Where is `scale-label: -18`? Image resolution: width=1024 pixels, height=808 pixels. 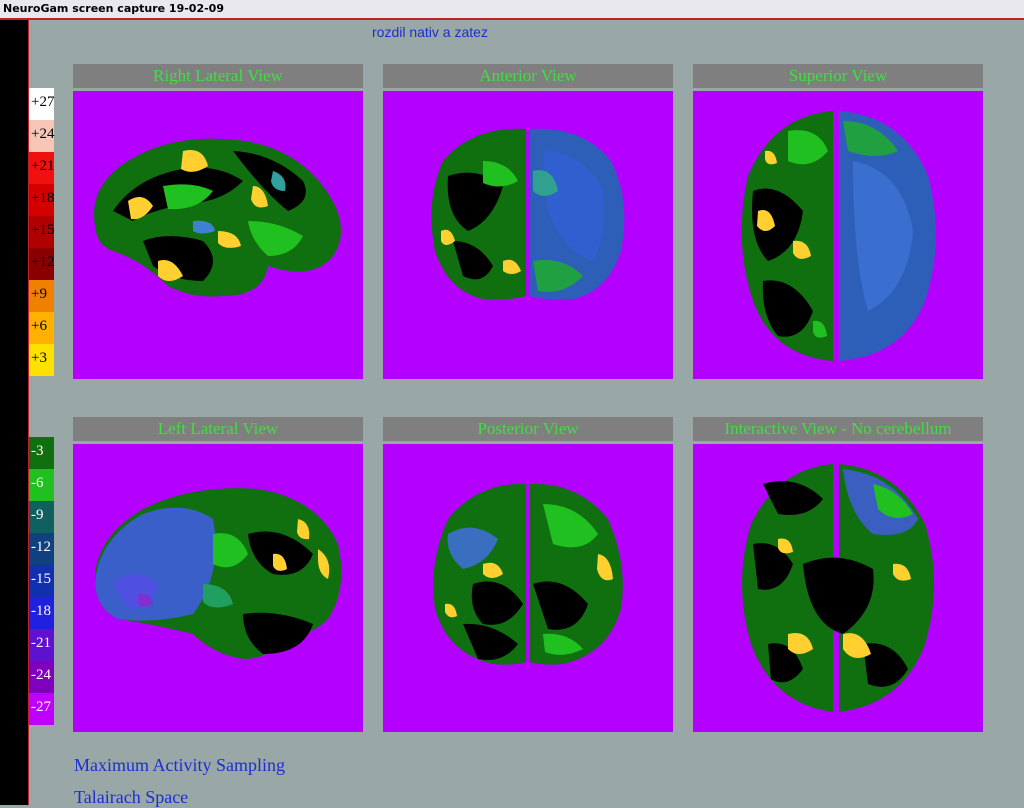 scale-label: -18 is located at coordinates (41, 611).